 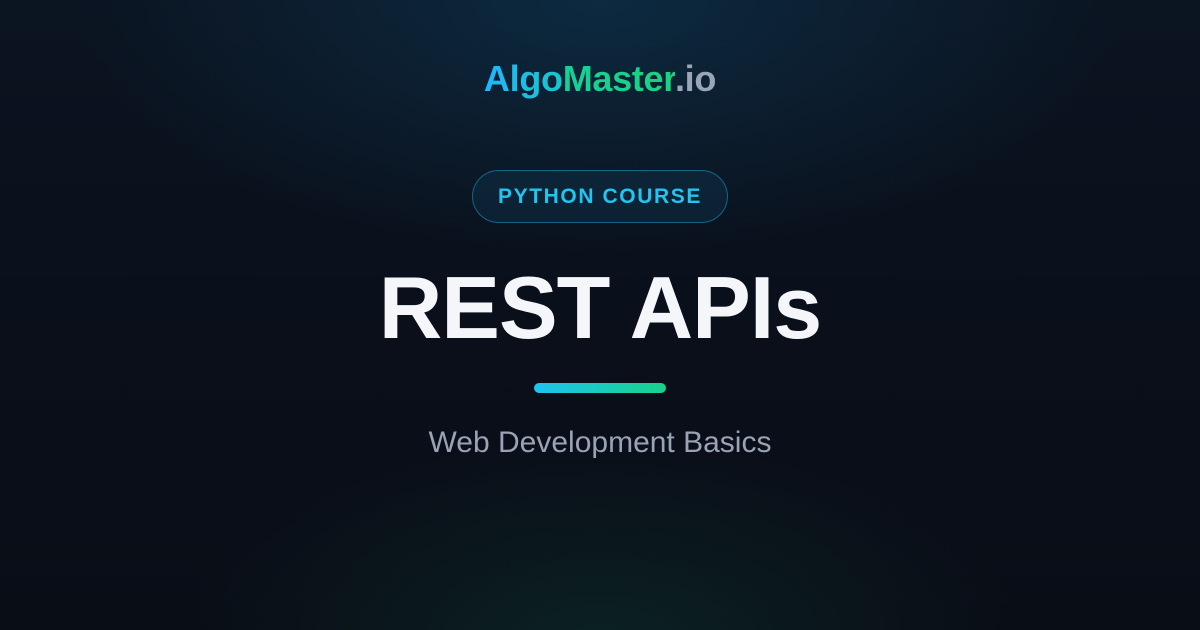 I want to click on page-subtitle: Web Development Basics, so click(x=600, y=442).